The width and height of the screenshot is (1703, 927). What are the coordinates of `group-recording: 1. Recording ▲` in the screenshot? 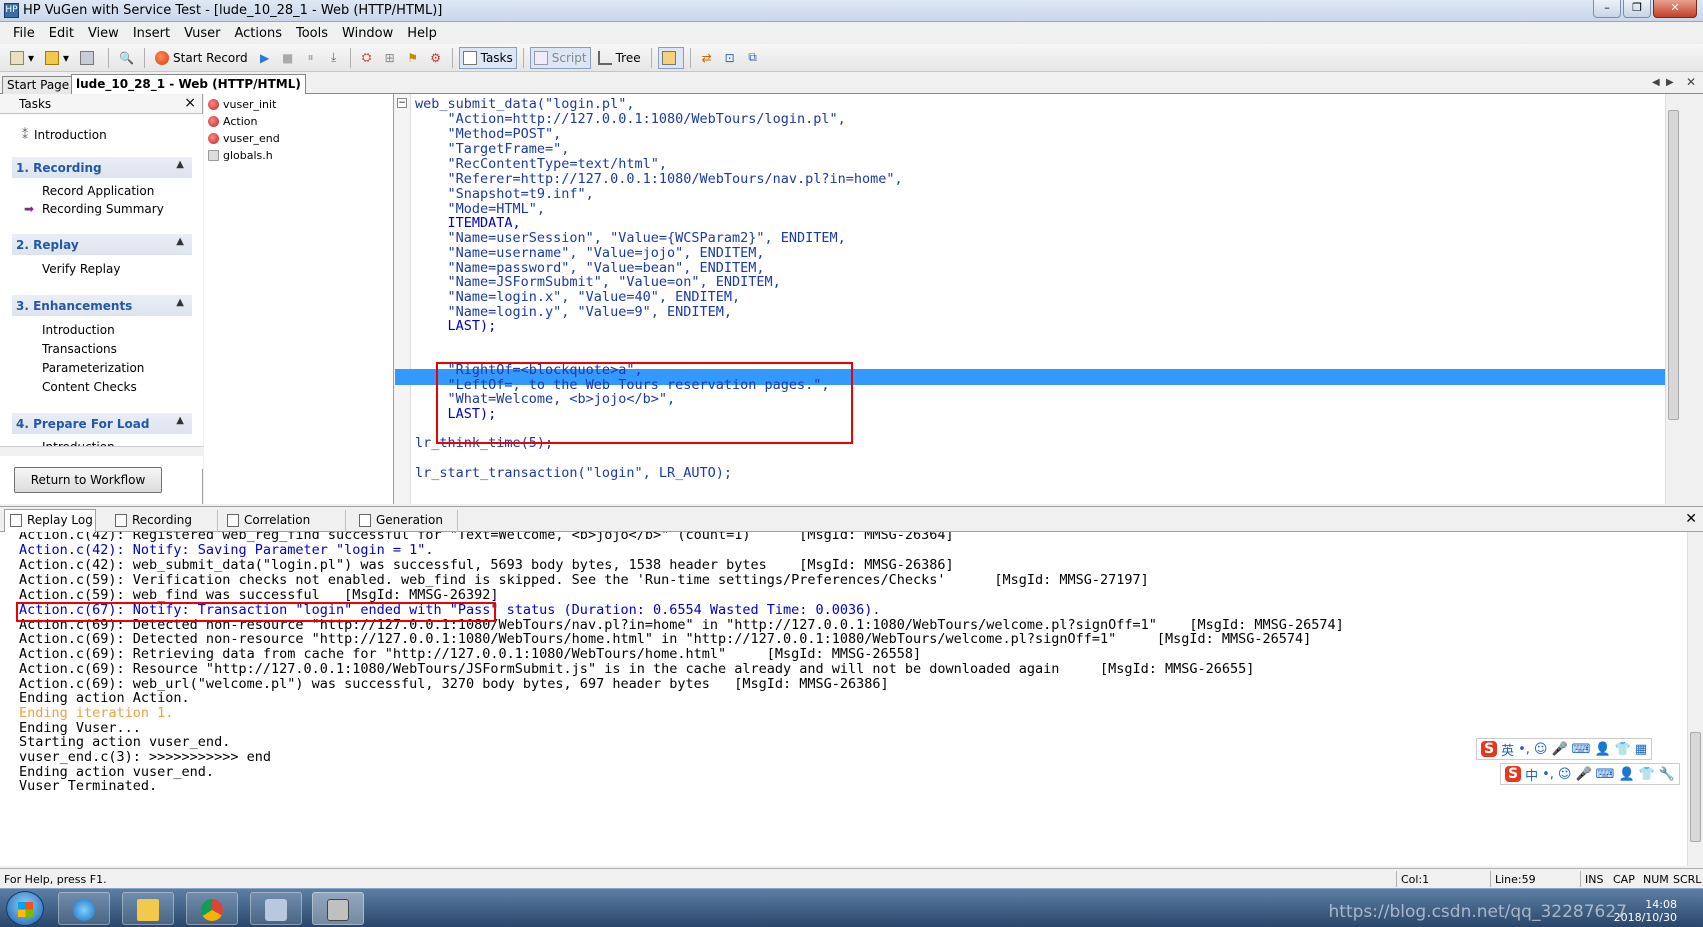 It's located at (102, 167).